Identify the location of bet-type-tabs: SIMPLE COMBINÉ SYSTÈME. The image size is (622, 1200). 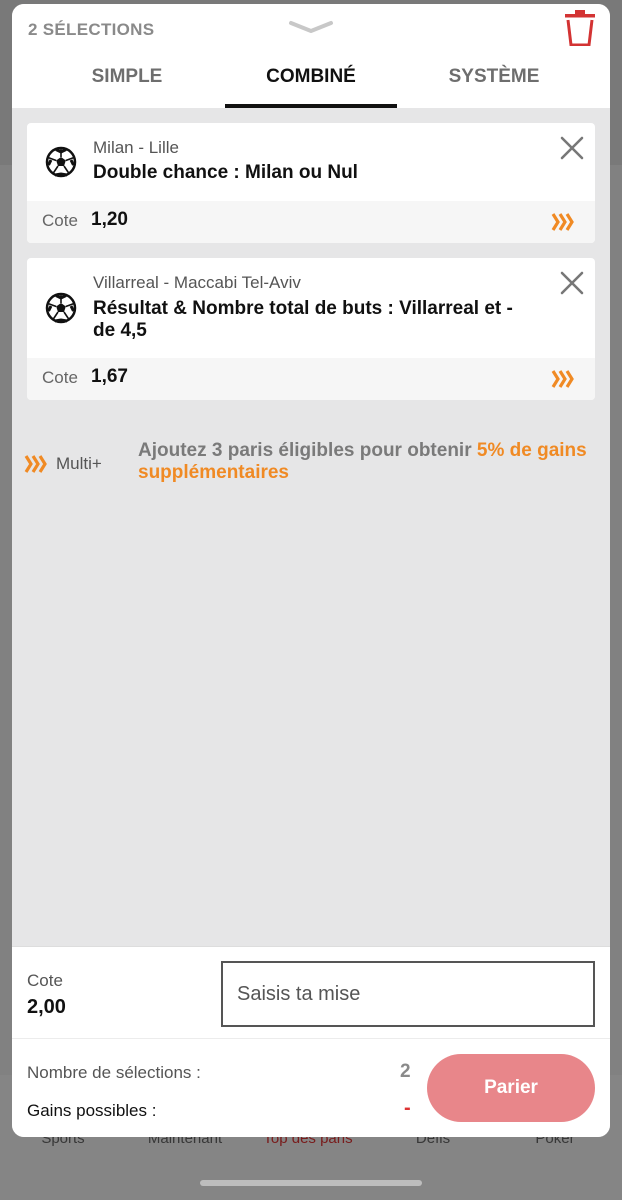
(311, 84).